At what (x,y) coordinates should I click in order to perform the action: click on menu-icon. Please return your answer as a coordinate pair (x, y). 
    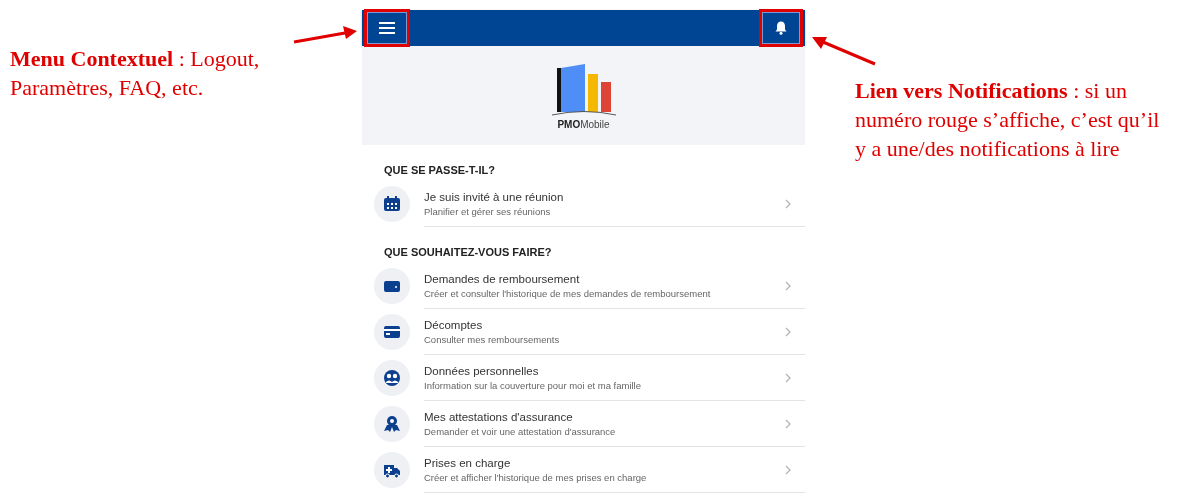
    Looking at the image, I should click on (387, 28).